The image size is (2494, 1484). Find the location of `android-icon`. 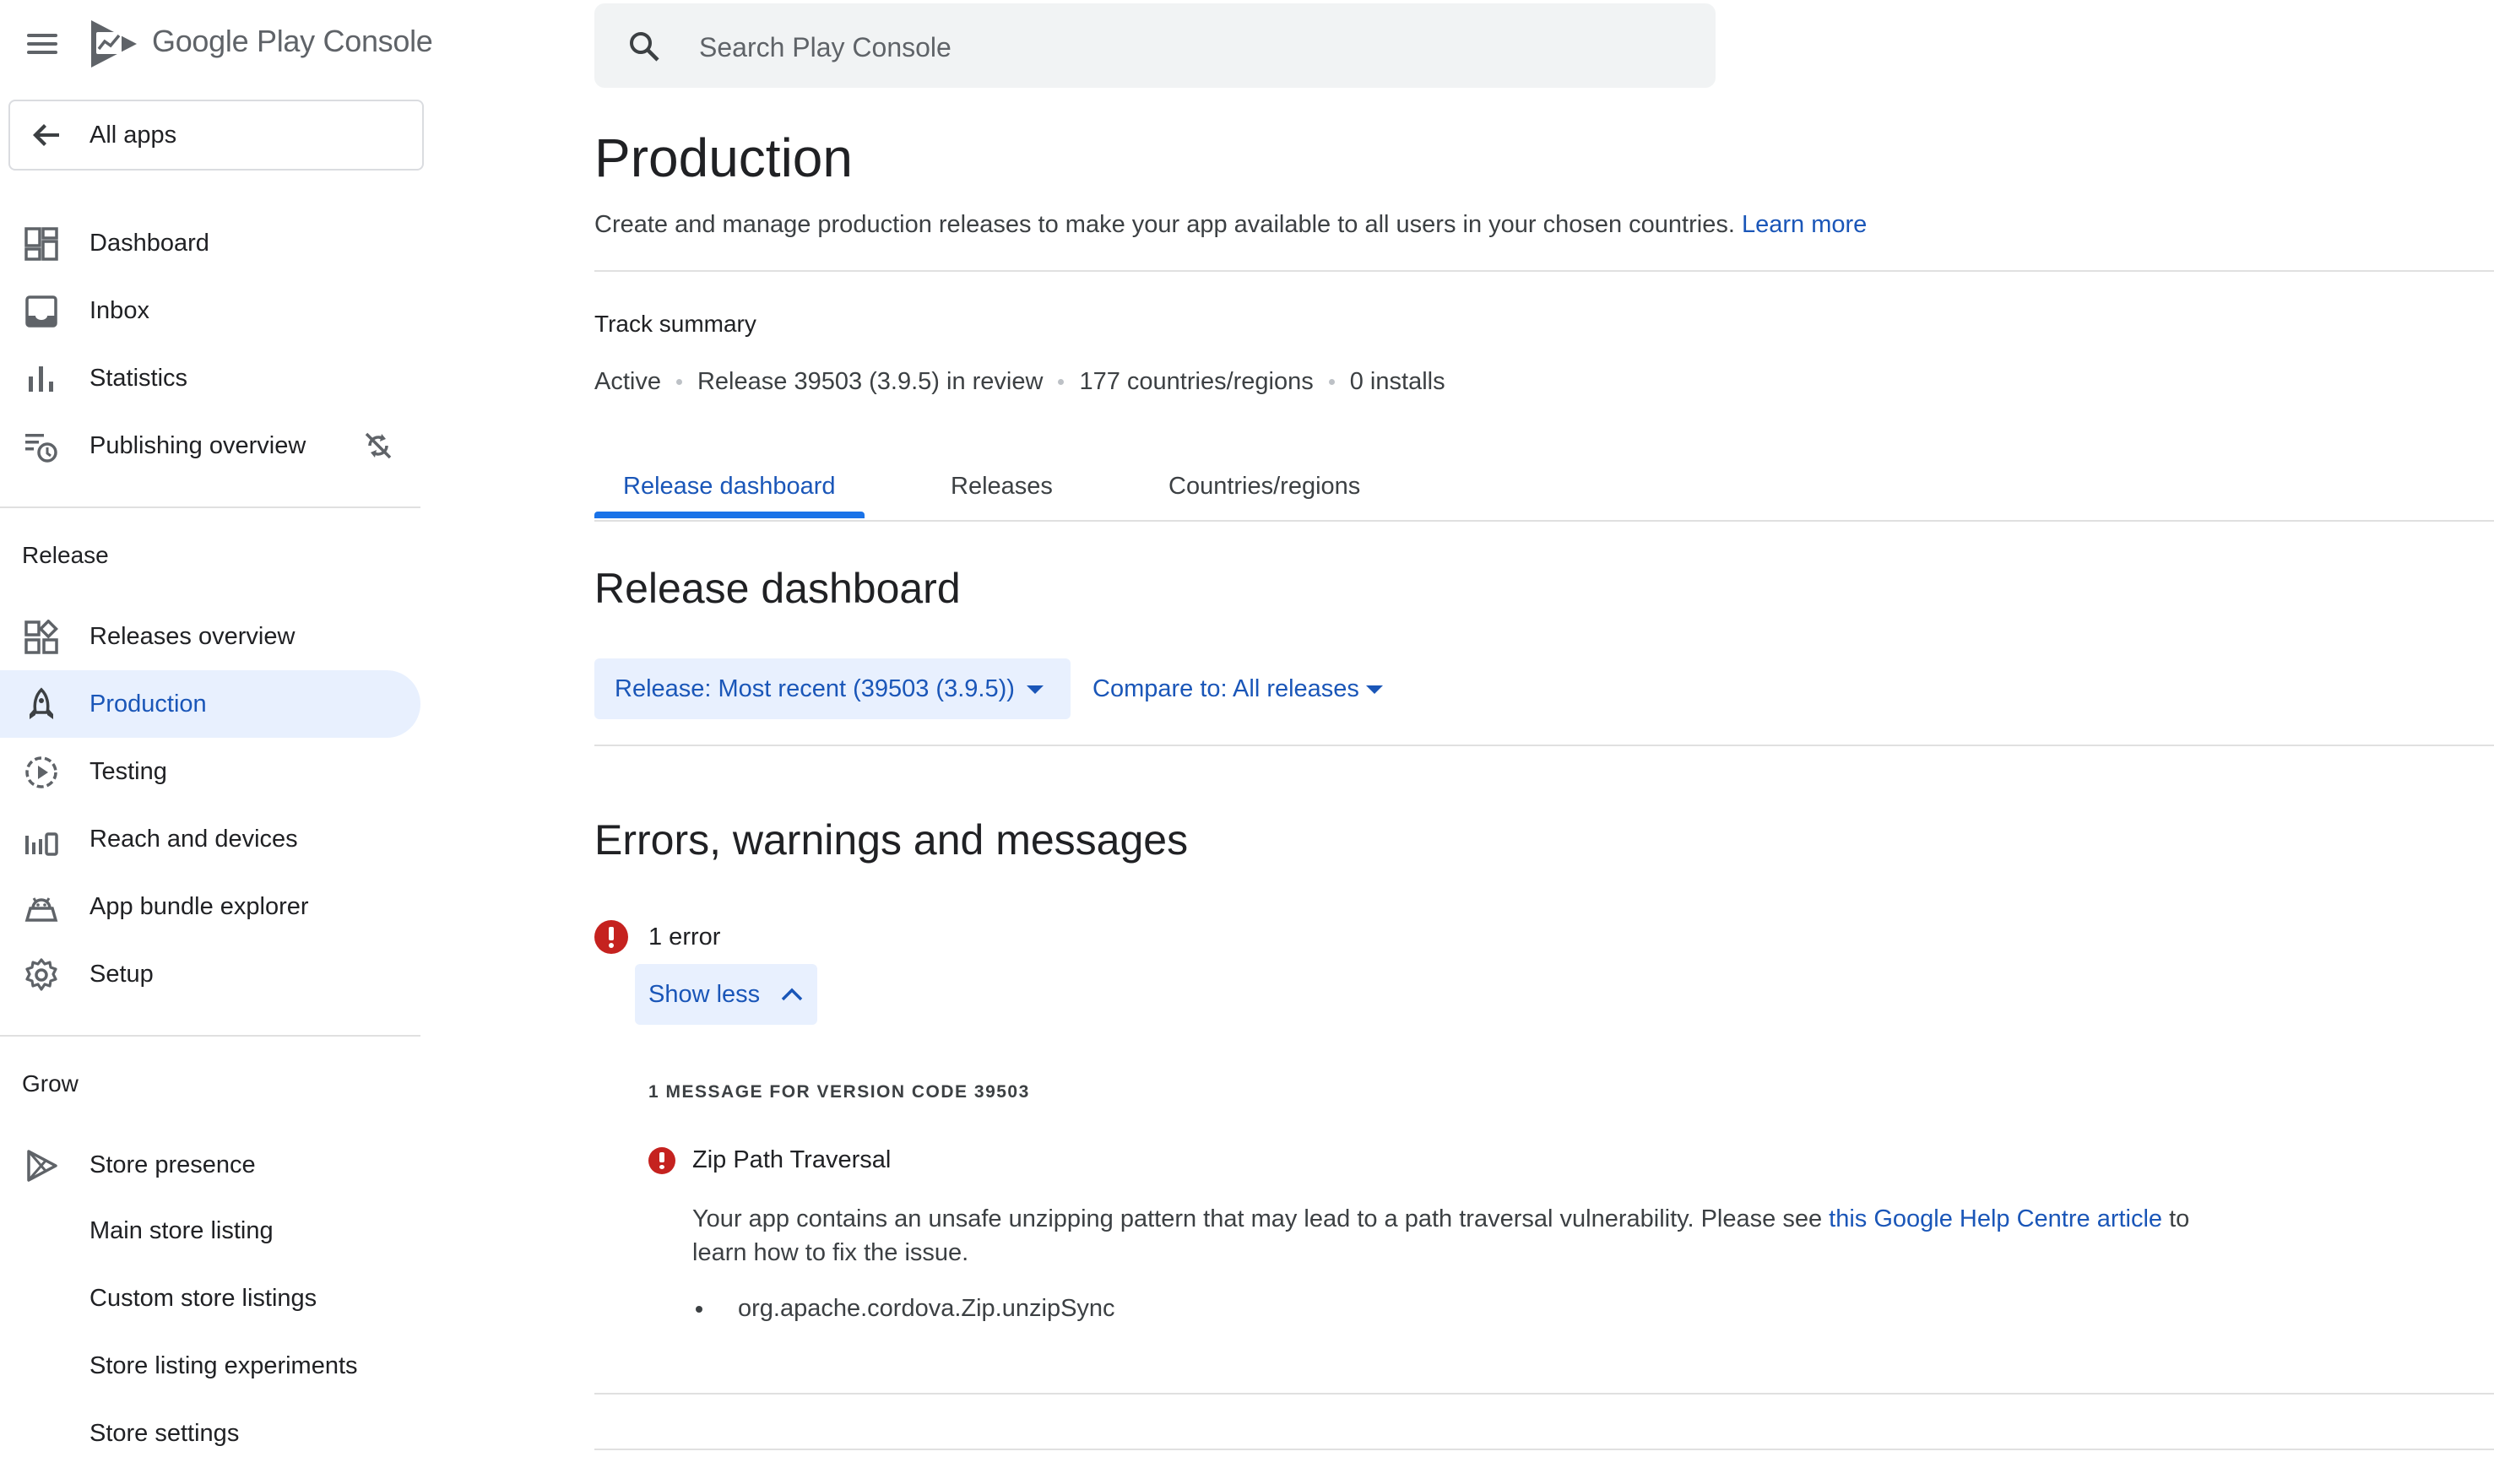

android-icon is located at coordinates (41, 910).